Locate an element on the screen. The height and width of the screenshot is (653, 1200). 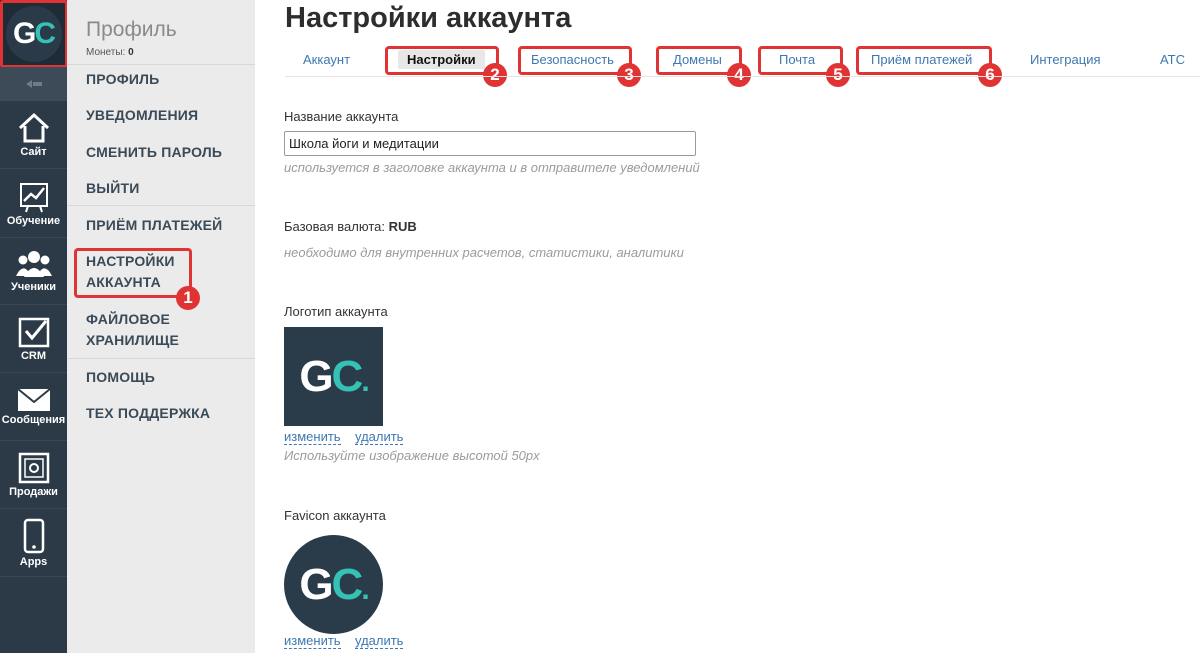
favicon-delete-link: удалить is located at coordinates (379, 641).